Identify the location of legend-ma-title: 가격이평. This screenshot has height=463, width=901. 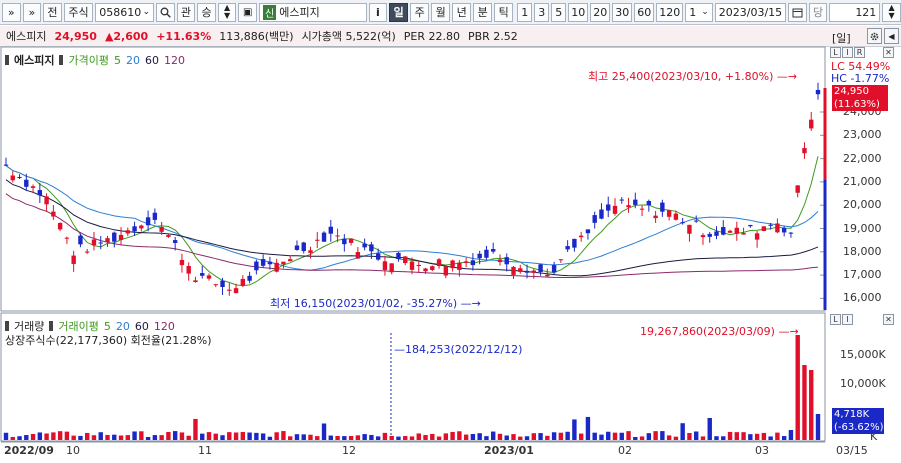
(88, 60).